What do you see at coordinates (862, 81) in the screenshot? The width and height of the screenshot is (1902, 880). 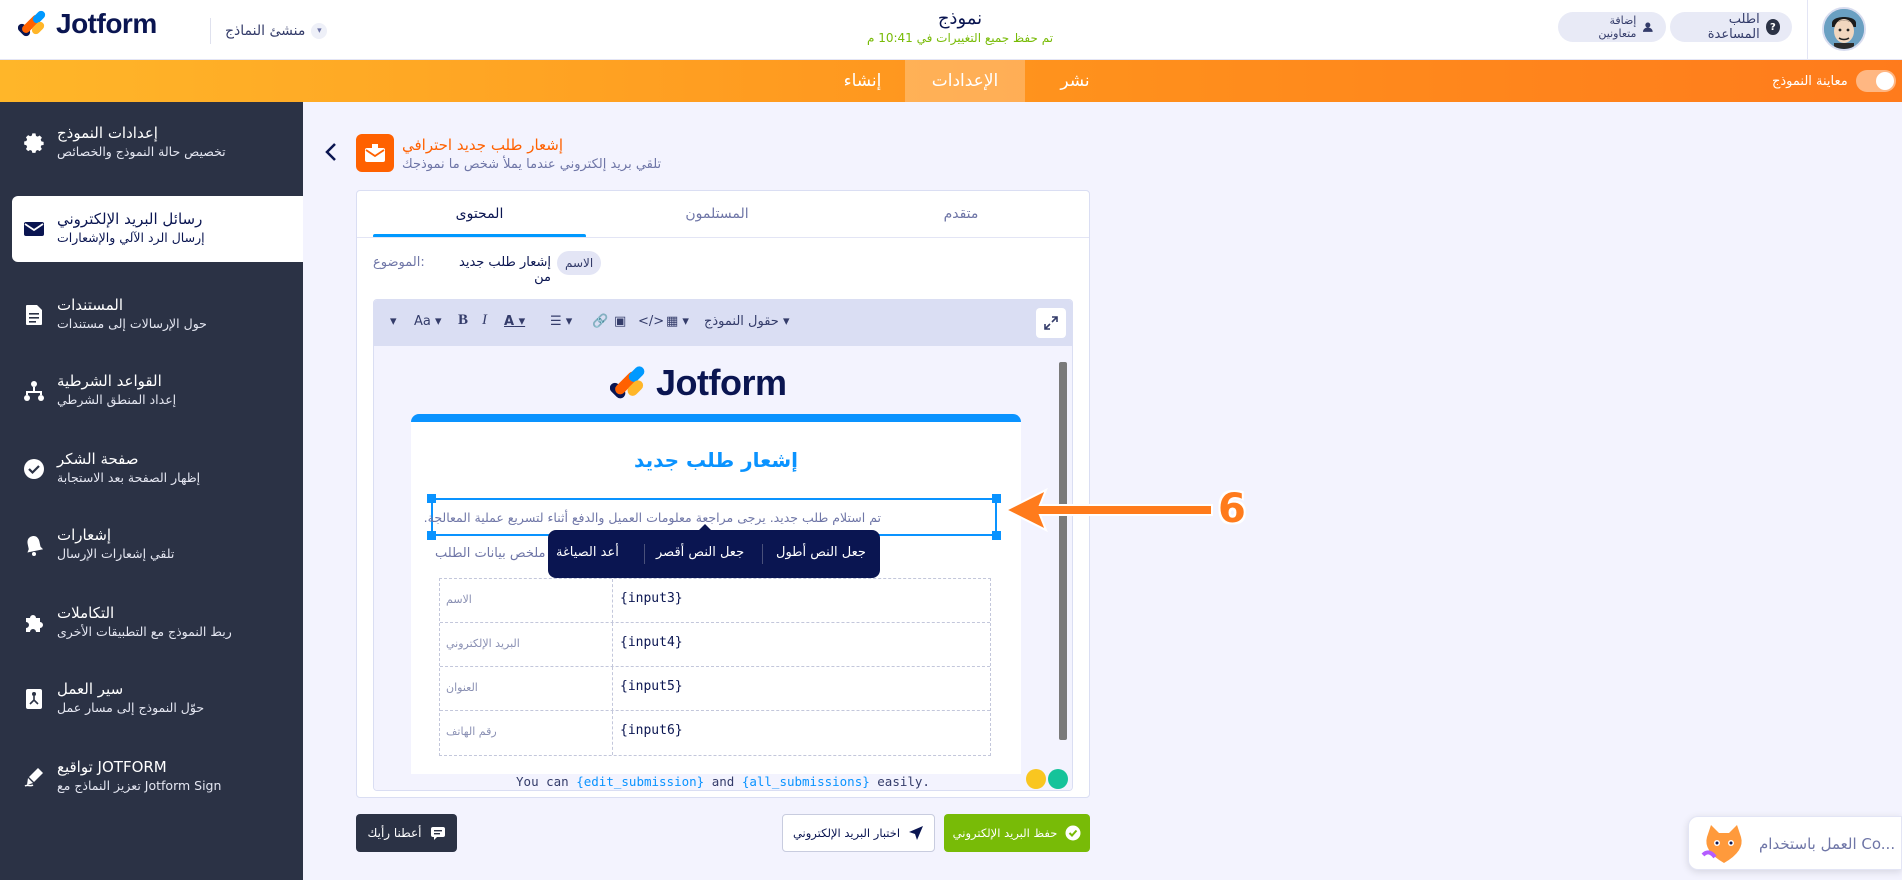 I see `tab-build: إنشاء` at bounding box center [862, 81].